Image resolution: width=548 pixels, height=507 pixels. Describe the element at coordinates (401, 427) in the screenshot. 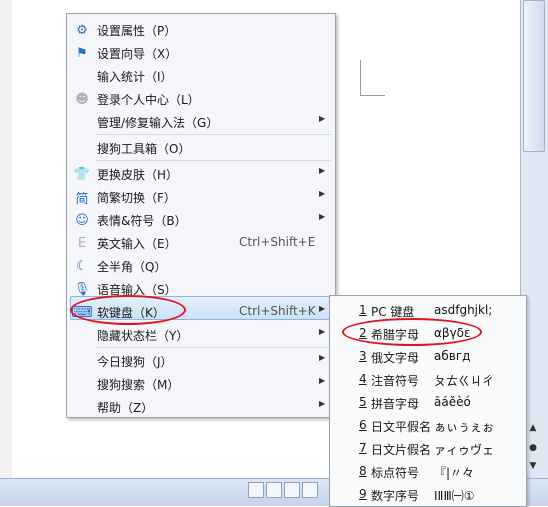

I see `option-name: 日文平假名` at that location.